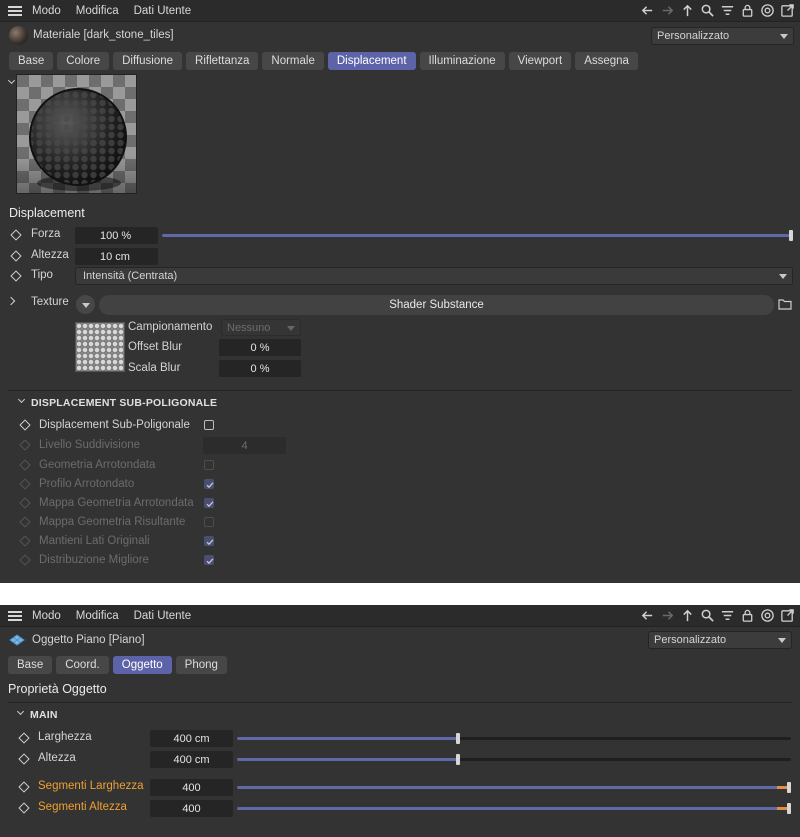 This screenshot has width=800, height=837. What do you see at coordinates (57, 758) in the screenshot?
I see `altezza-label: Altezza` at bounding box center [57, 758].